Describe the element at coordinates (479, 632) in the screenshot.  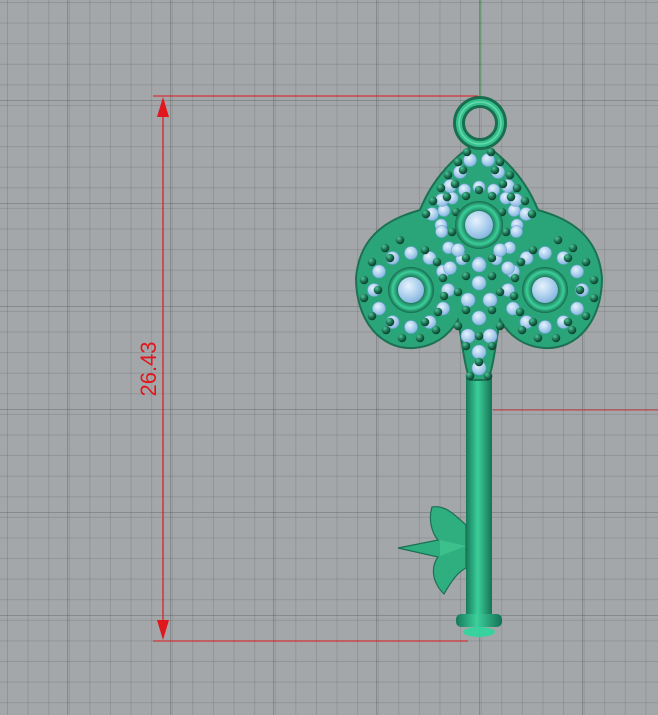
I see `key-base-shadow` at that location.